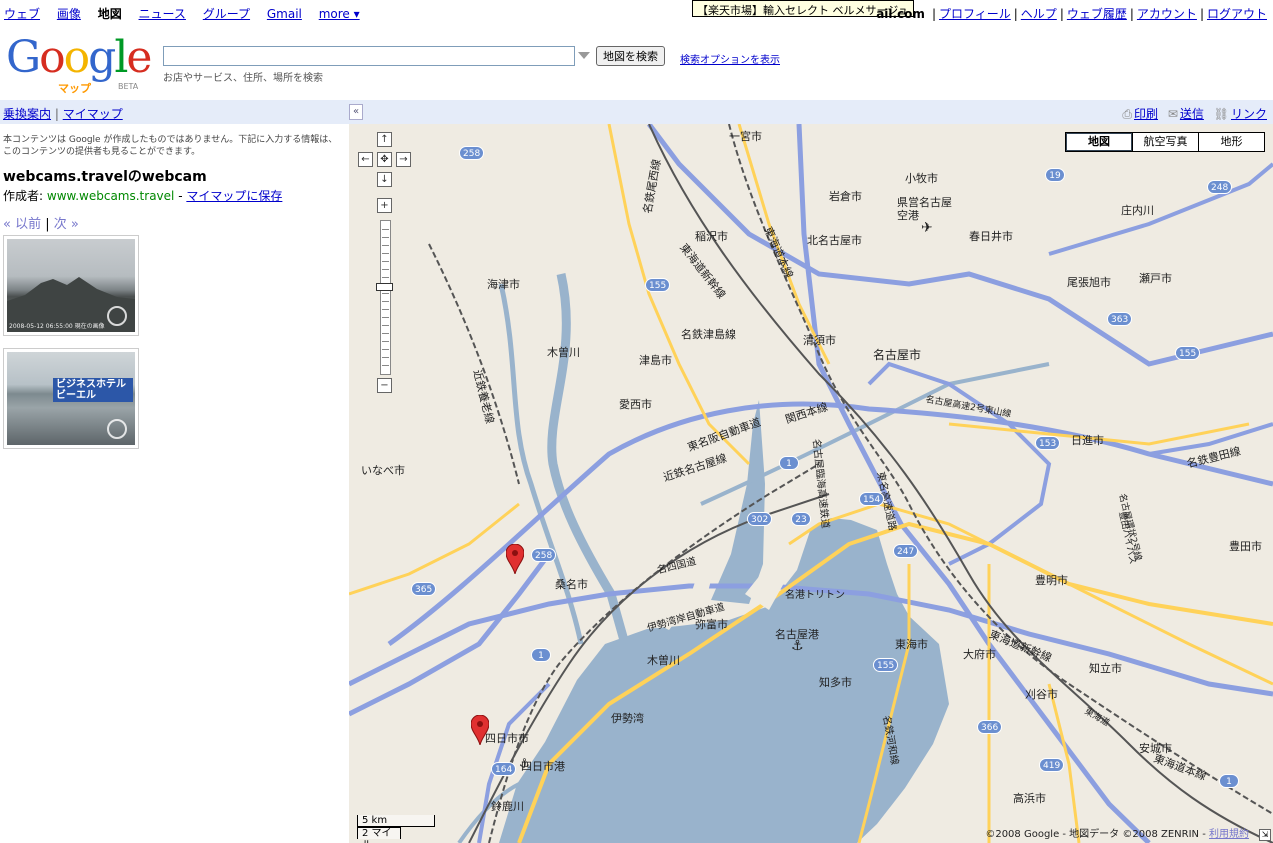 This screenshot has width=1273, height=843. What do you see at coordinates (708, 334) in the screenshot?
I see `line-label: 名鉄津島線` at bounding box center [708, 334].